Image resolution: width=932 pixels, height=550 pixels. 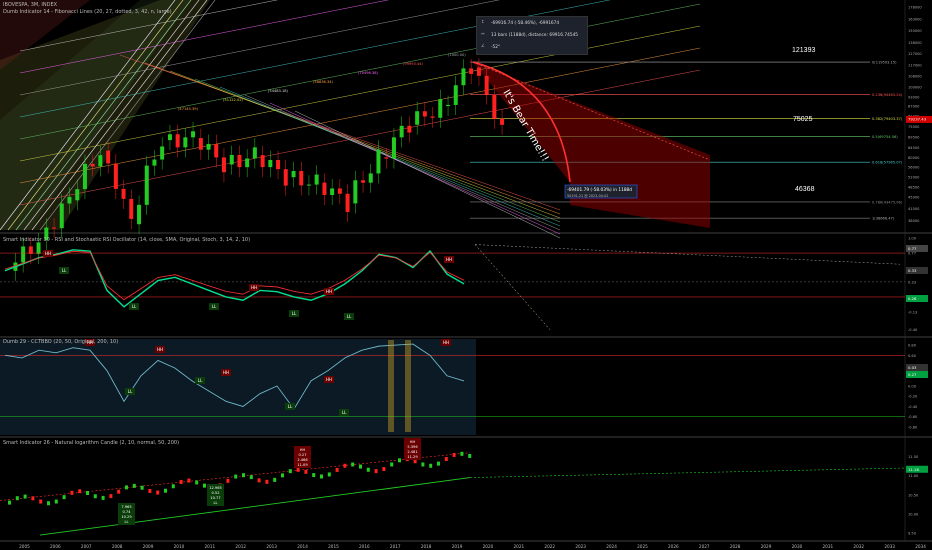 I want to click on log-pivot-text: 11.29, so click(x=412, y=457).